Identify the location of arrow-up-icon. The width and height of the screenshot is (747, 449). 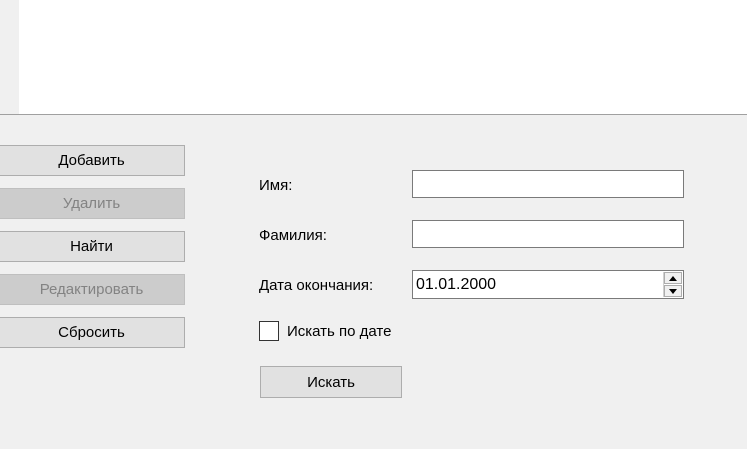
(673, 278).